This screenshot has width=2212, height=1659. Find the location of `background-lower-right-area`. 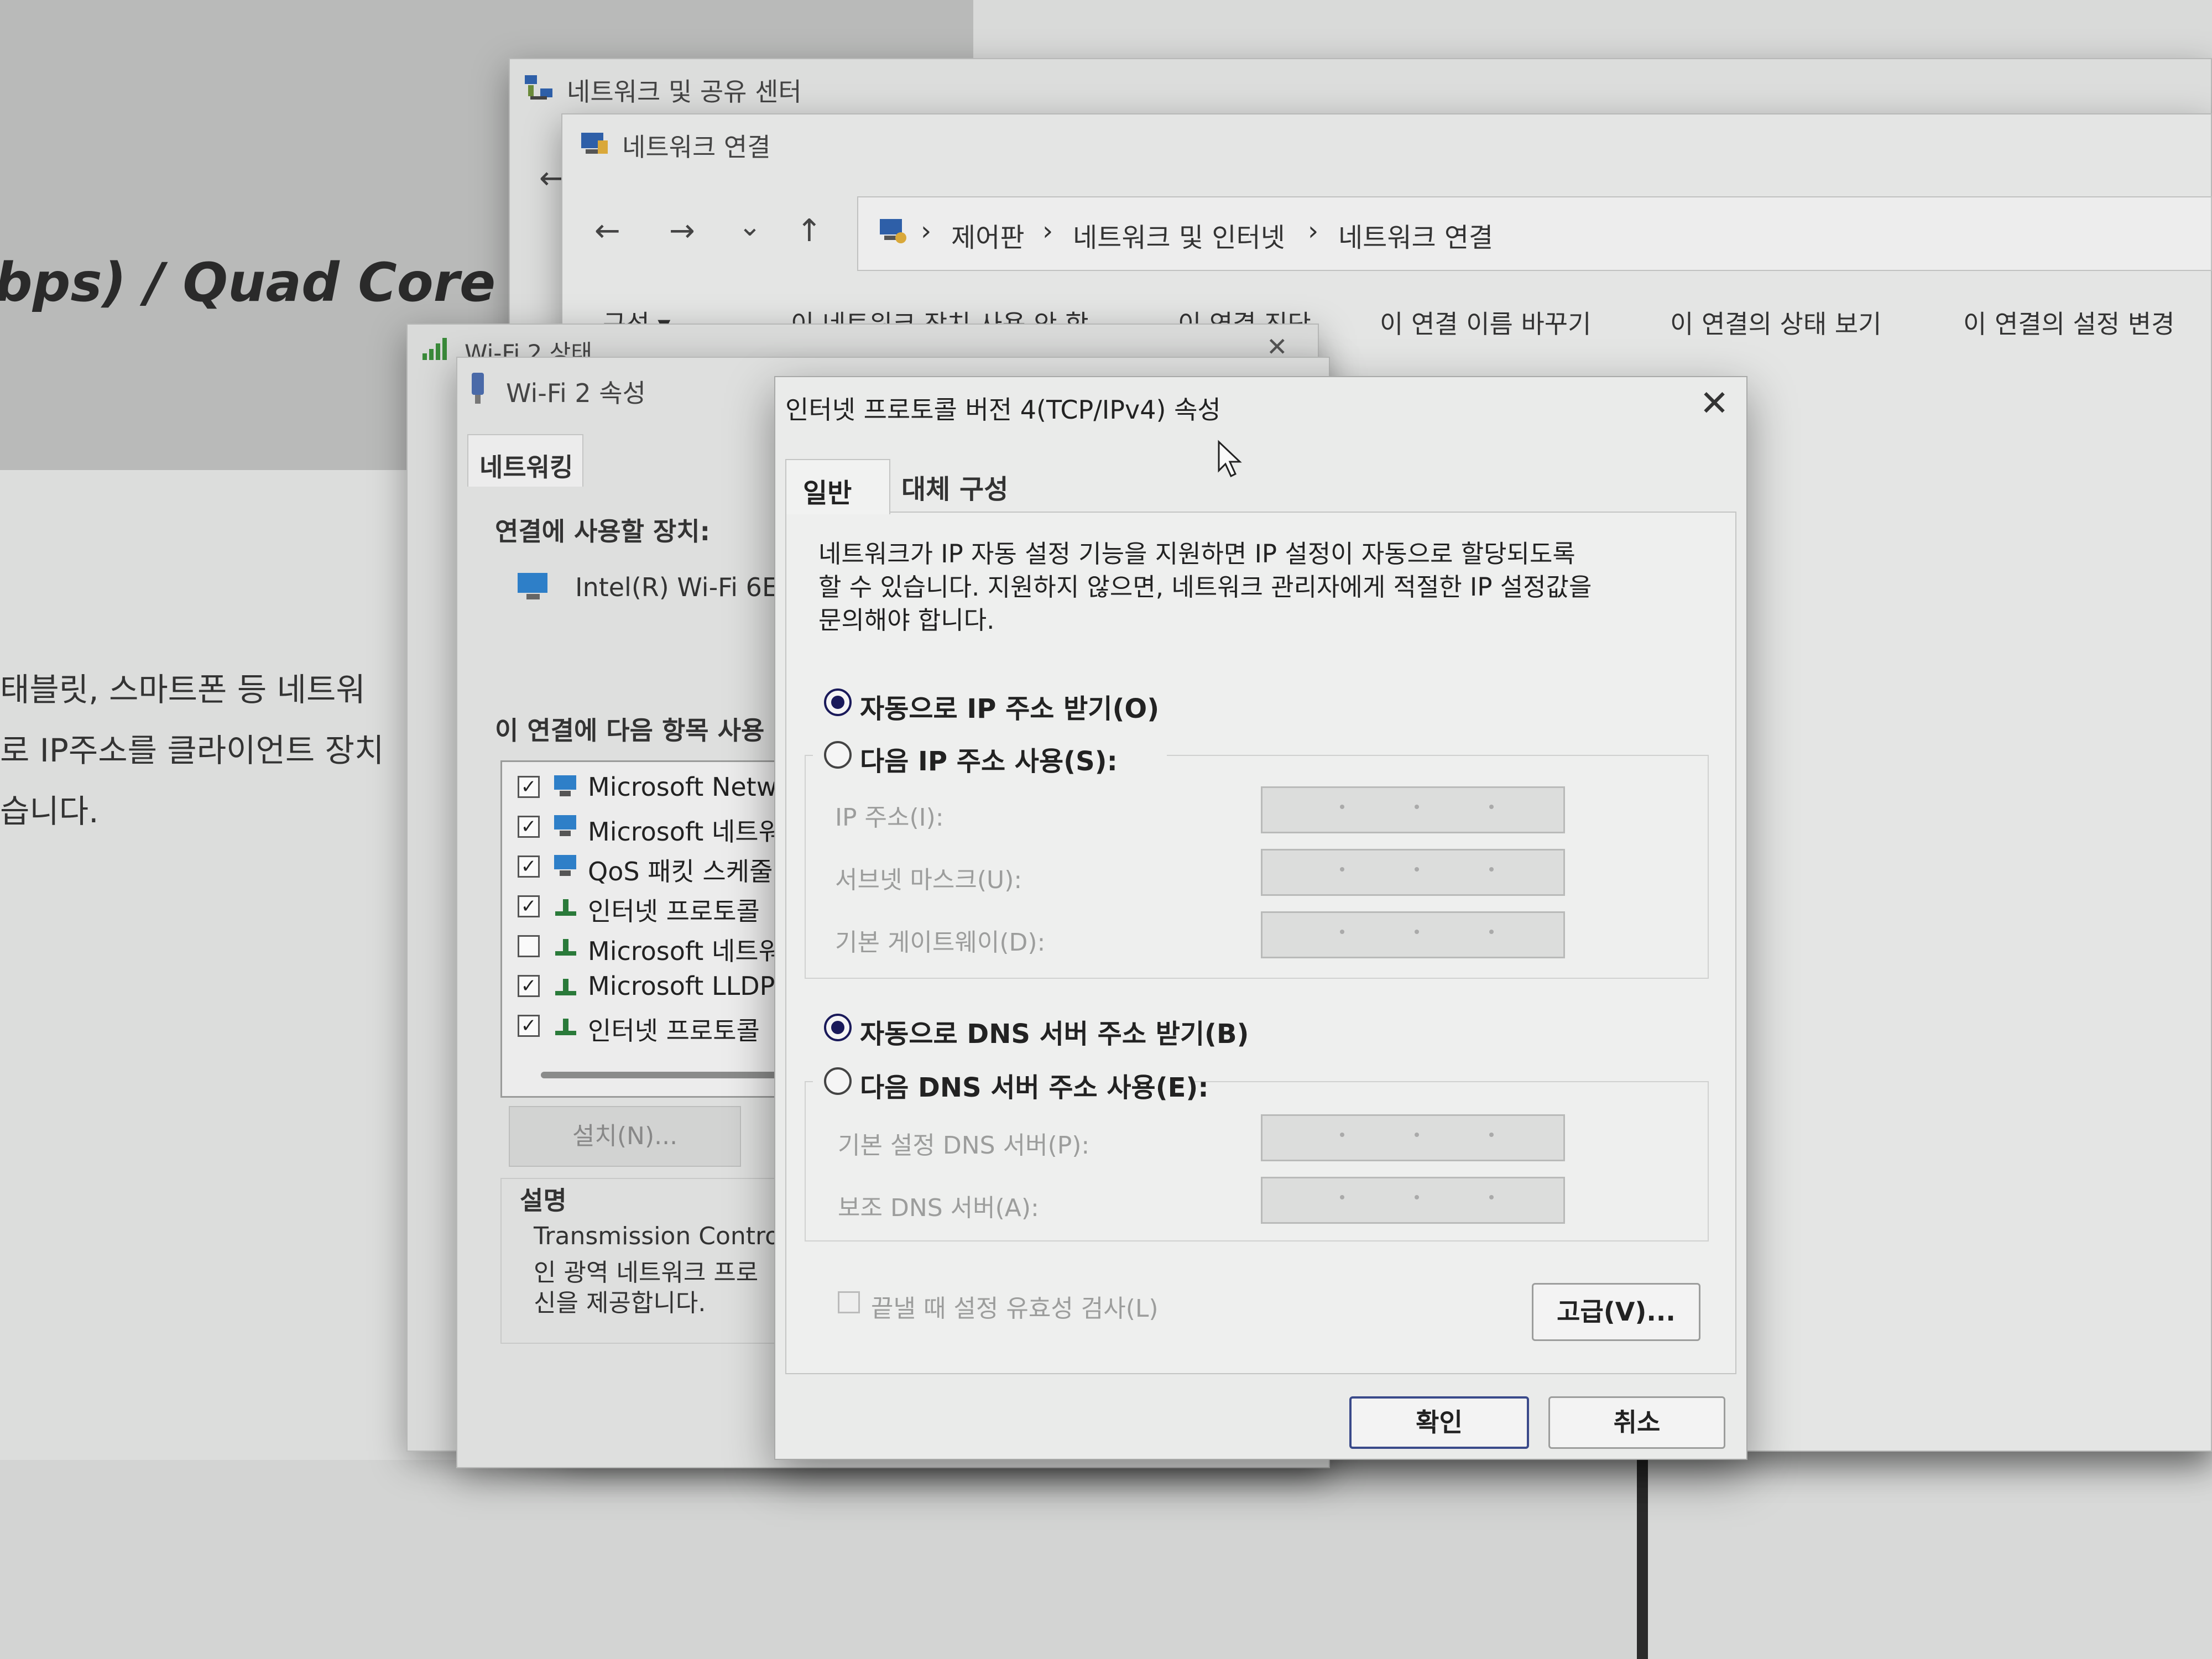

background-lower-right-area is located at coordinates (1925, 1554).